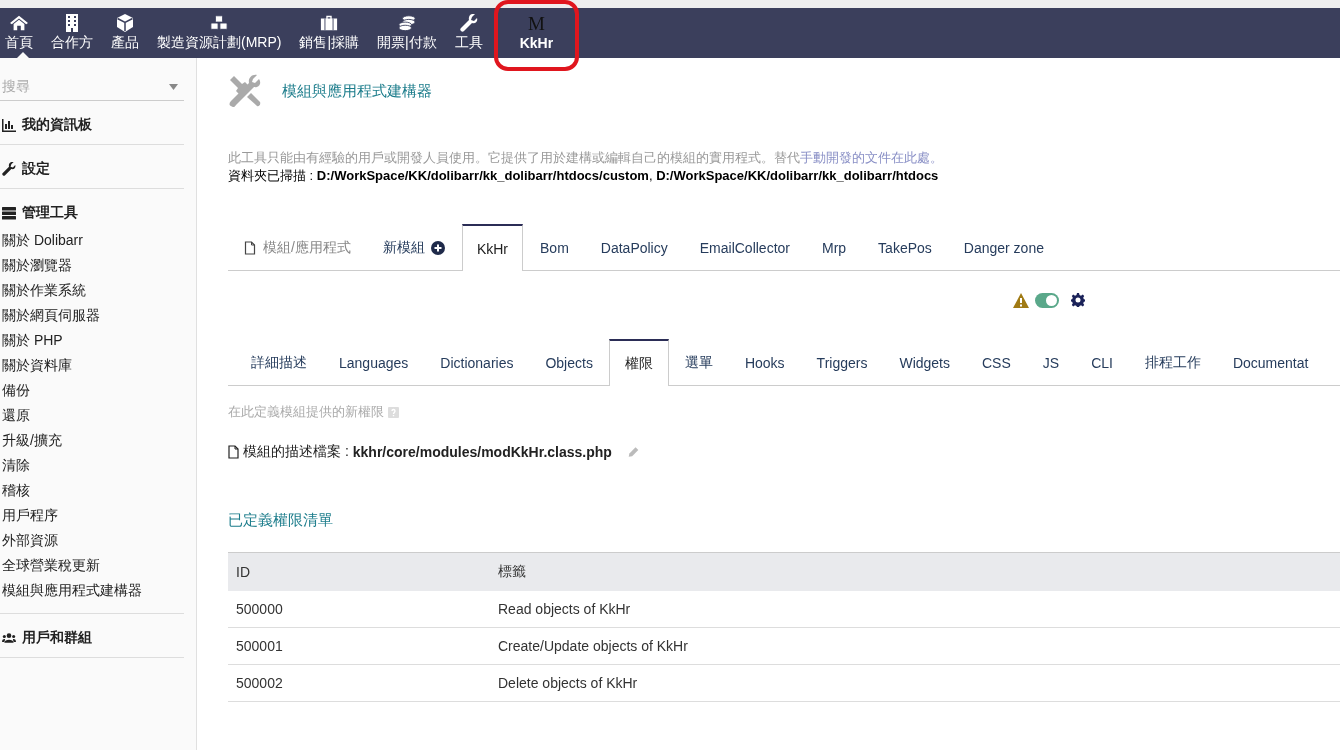 Image resolution: width=1340 pixels, height=750 pixels. What do you see at coordinates (1078, 300) in the screenshot?
I see `settings-icon` at bounding box center [1078, 300].